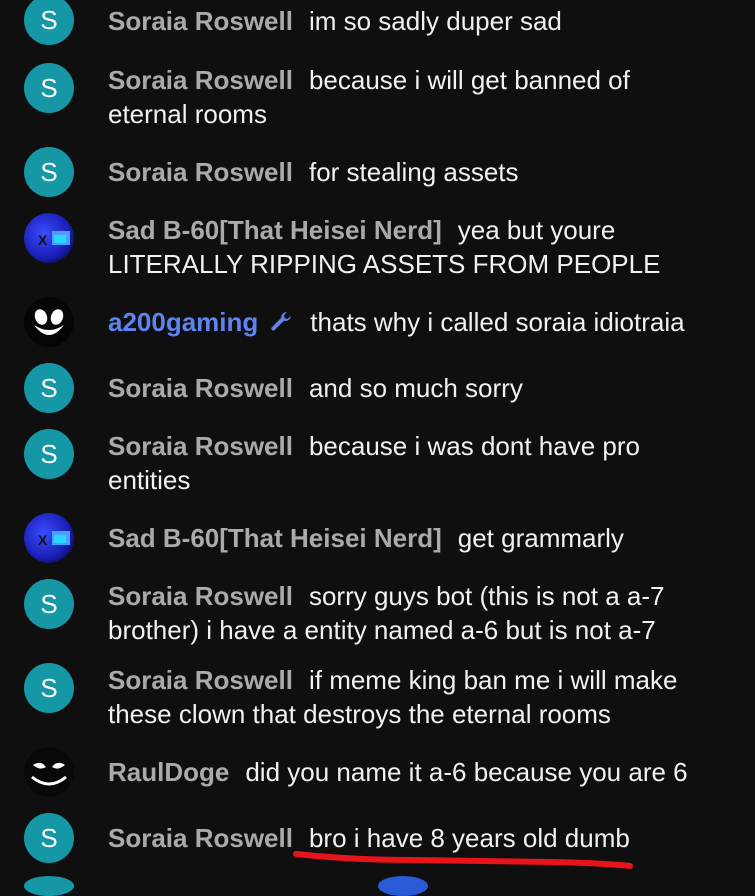  I want to click on message-text: get grammarly, so click(540, 538).